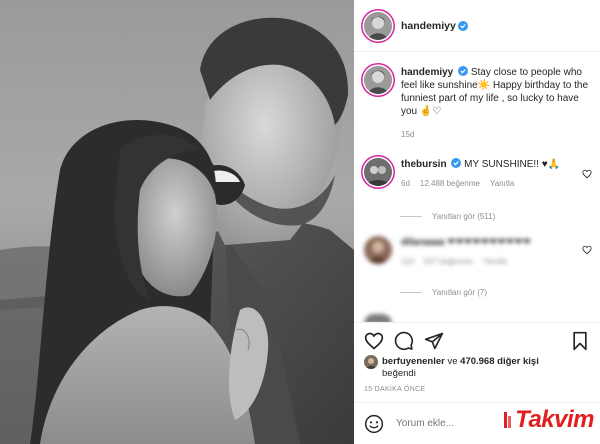  What do you see at coordinates (459, 292) in the screenshot?
I see `view-replies-label: Yanıtları gör (7)` at bounding box center [459, 292].